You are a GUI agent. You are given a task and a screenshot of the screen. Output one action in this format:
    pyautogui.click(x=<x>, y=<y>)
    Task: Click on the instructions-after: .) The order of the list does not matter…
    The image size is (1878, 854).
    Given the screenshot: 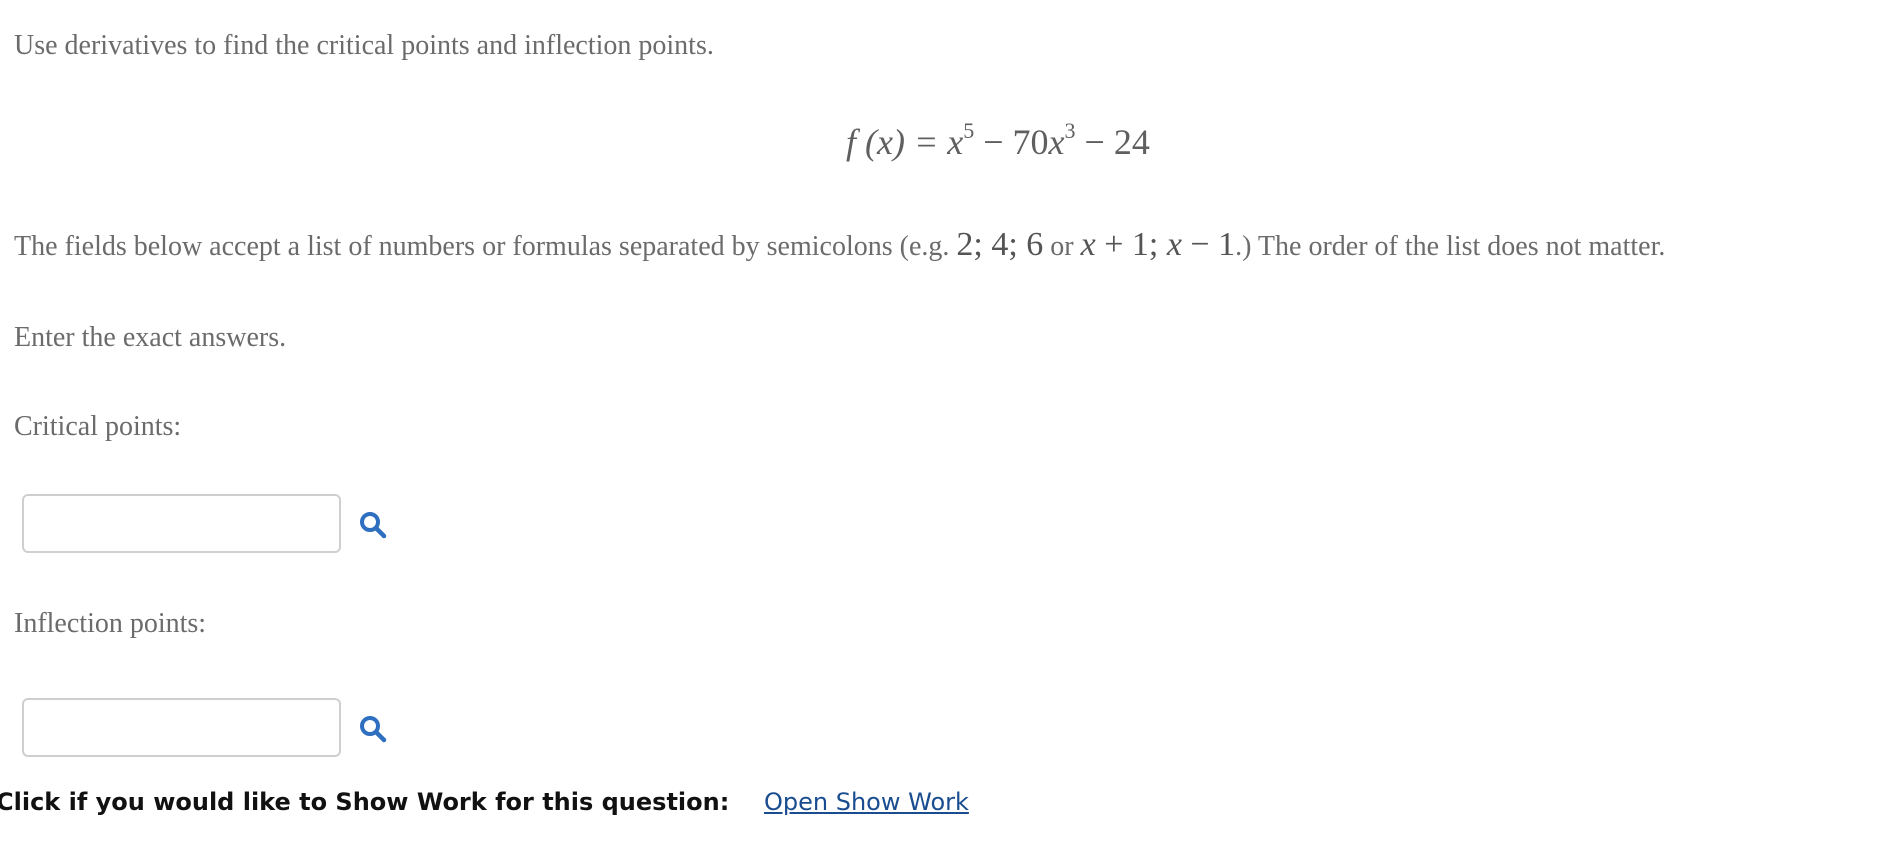 What is the action you would take?
    pyautogui.click(x=1450, y=246)
    